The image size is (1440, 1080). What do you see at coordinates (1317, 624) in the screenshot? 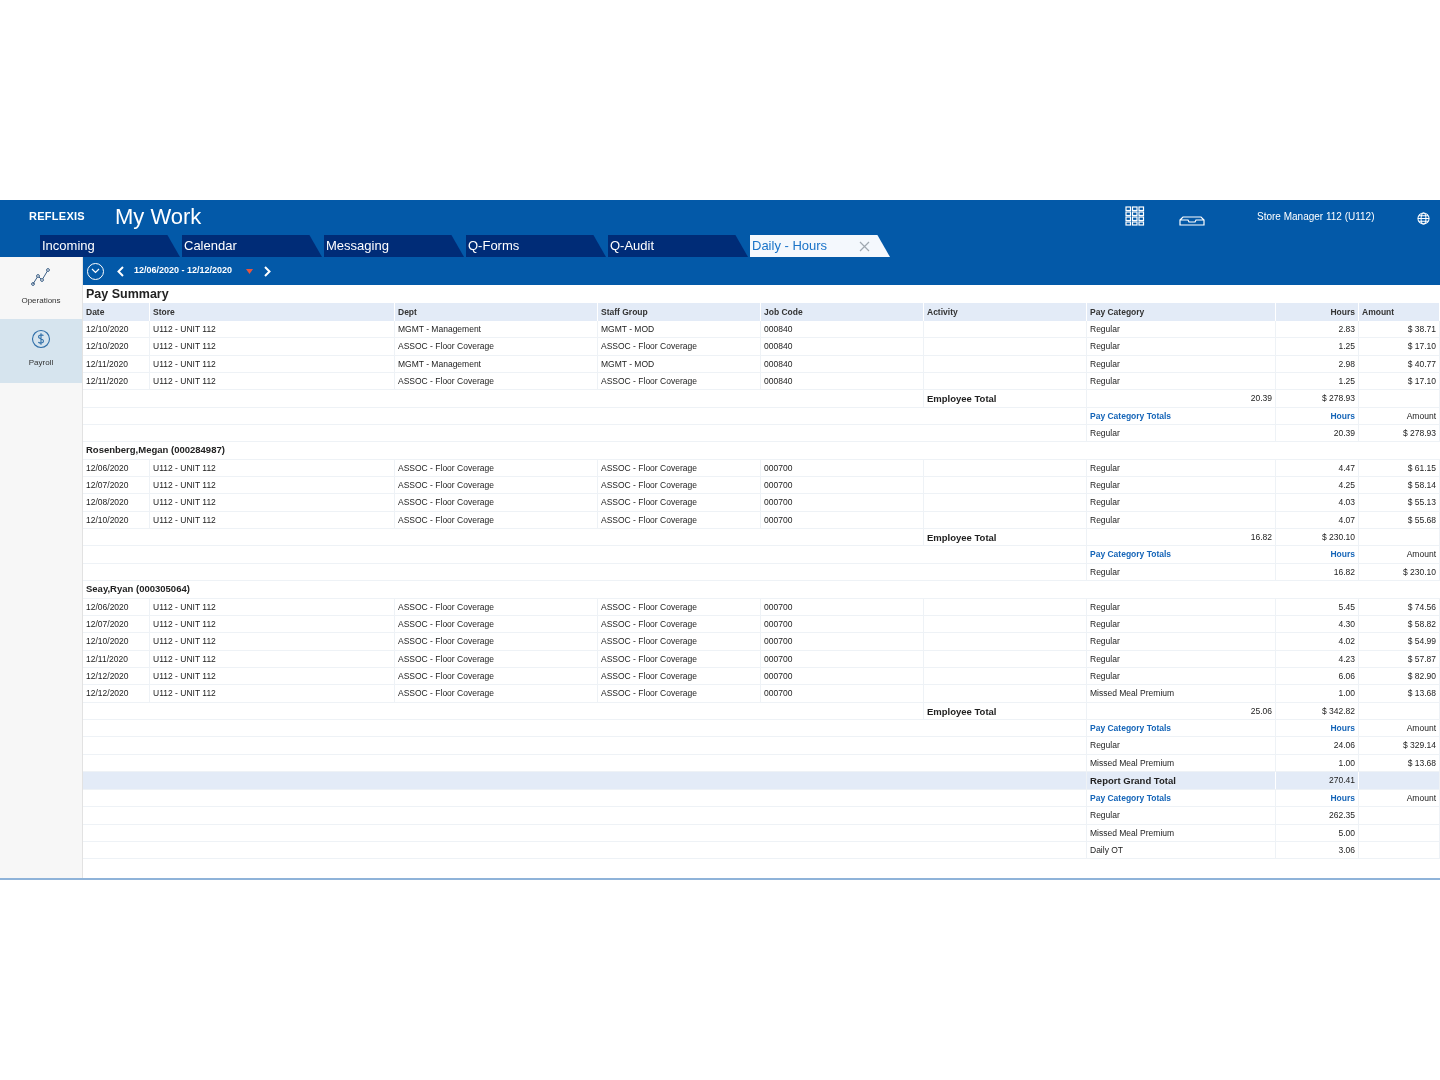
I see `table-cell: 4.30` at bounding box center [1317, 624].